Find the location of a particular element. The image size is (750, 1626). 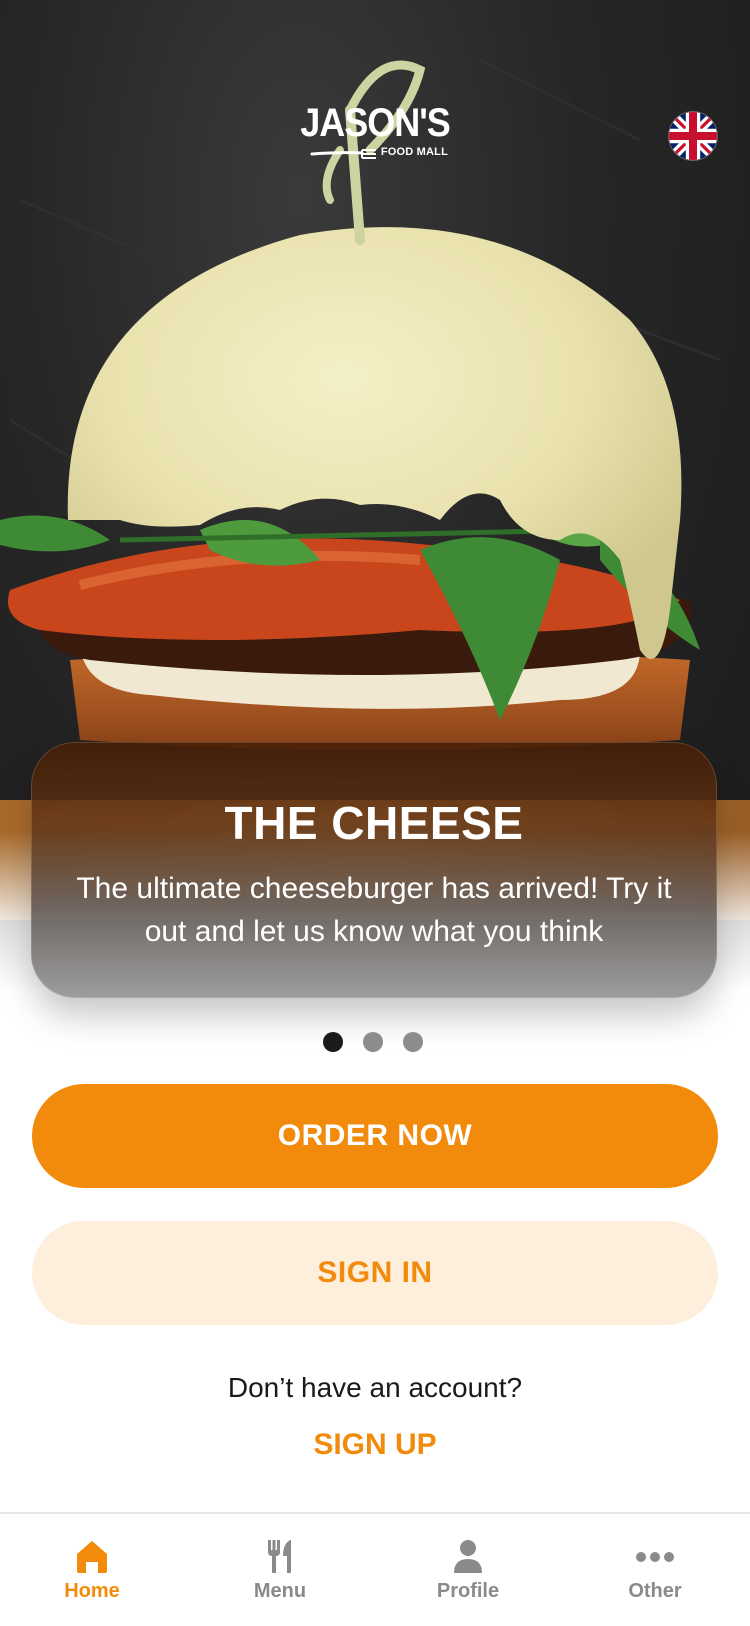

tab-profile-label: Profile is located at coordinates (468, 1591).